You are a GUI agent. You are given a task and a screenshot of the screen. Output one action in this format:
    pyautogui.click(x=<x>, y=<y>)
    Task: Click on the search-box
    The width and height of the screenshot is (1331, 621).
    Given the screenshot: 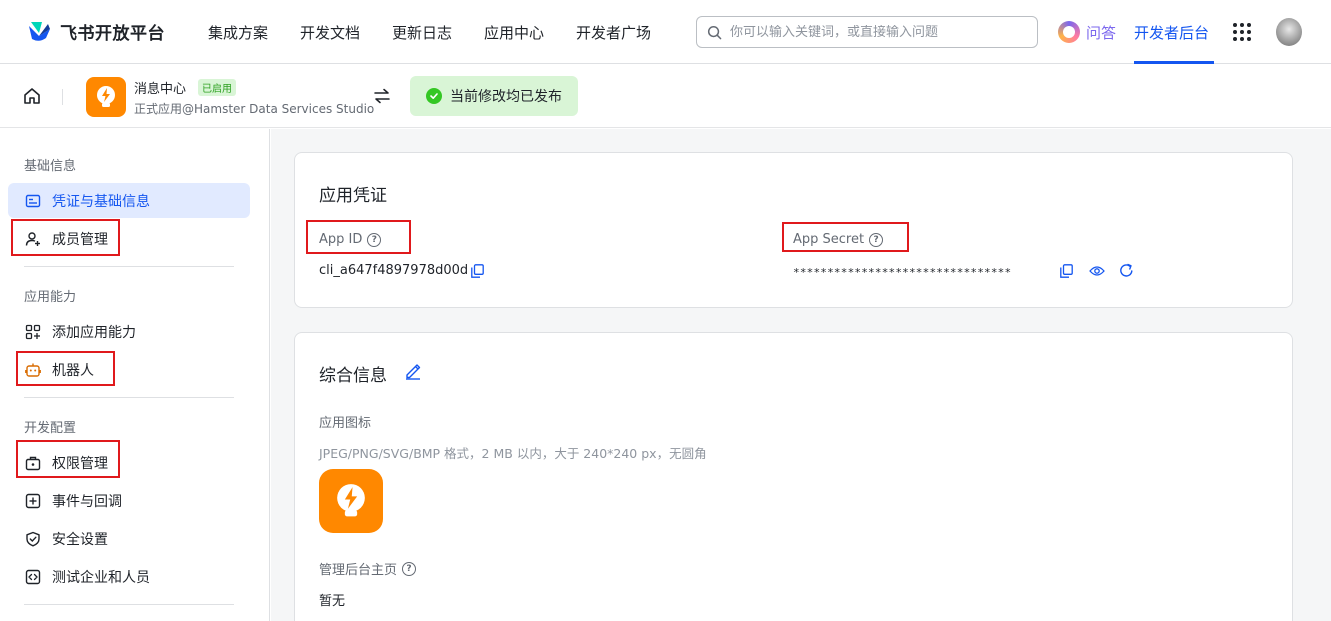 What is the action you would take?
    pyautogui.click(x=867, y=32)
    